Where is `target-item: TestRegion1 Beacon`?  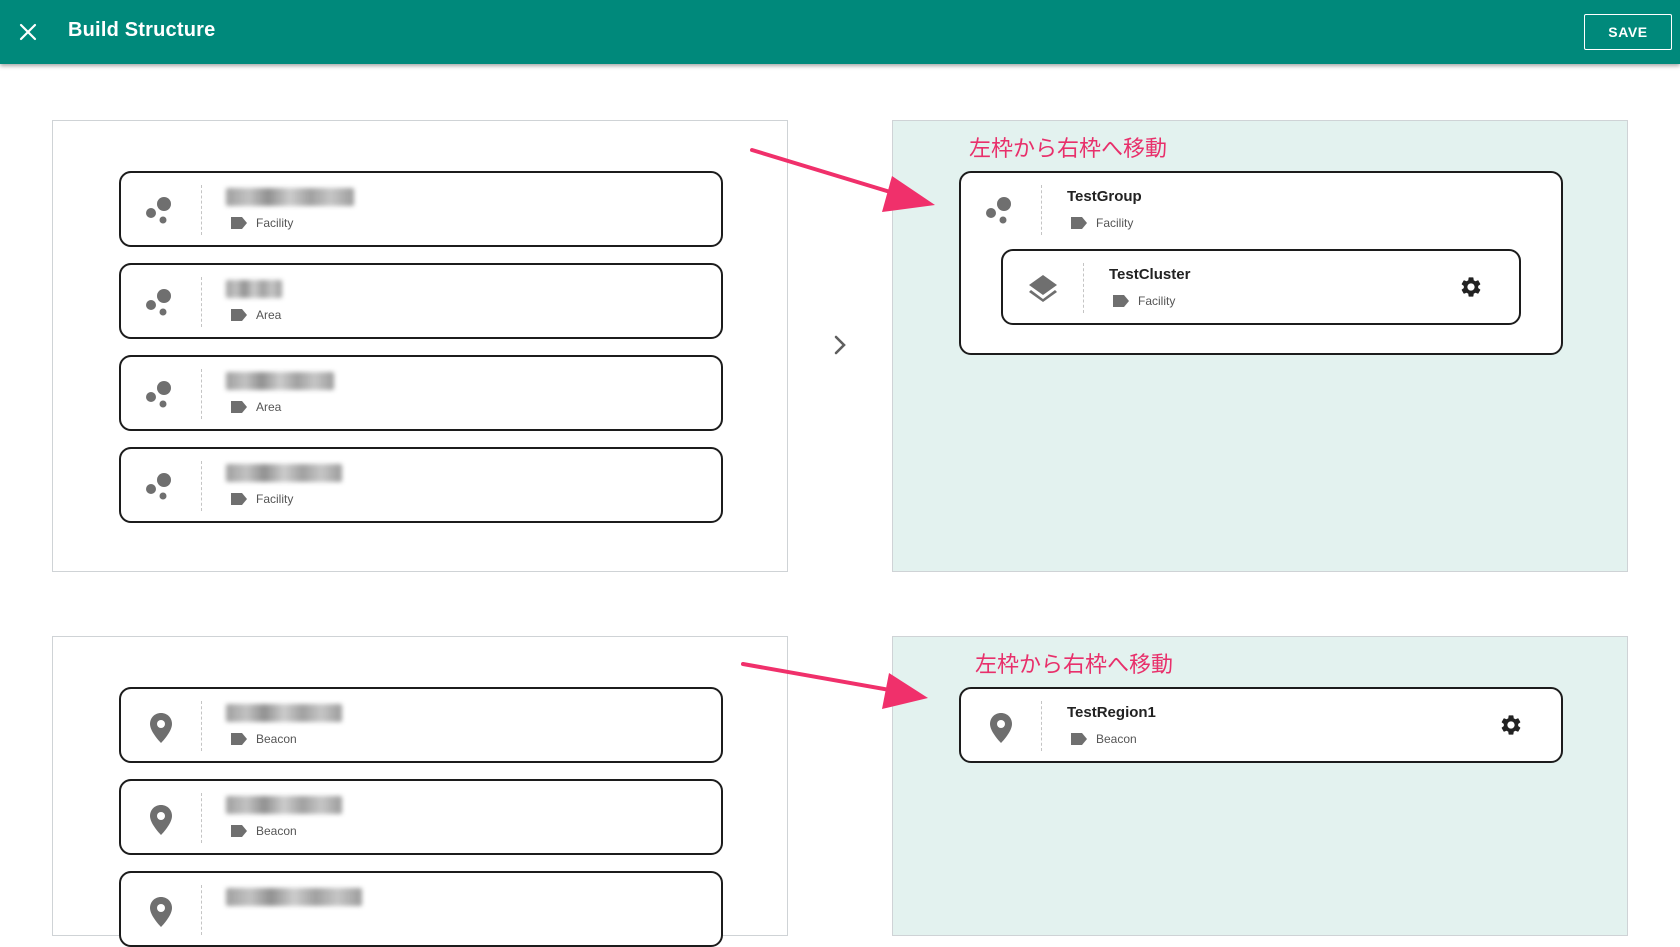
target-item: TestRegion1 Beacon is located at coordinates (1261, 725).